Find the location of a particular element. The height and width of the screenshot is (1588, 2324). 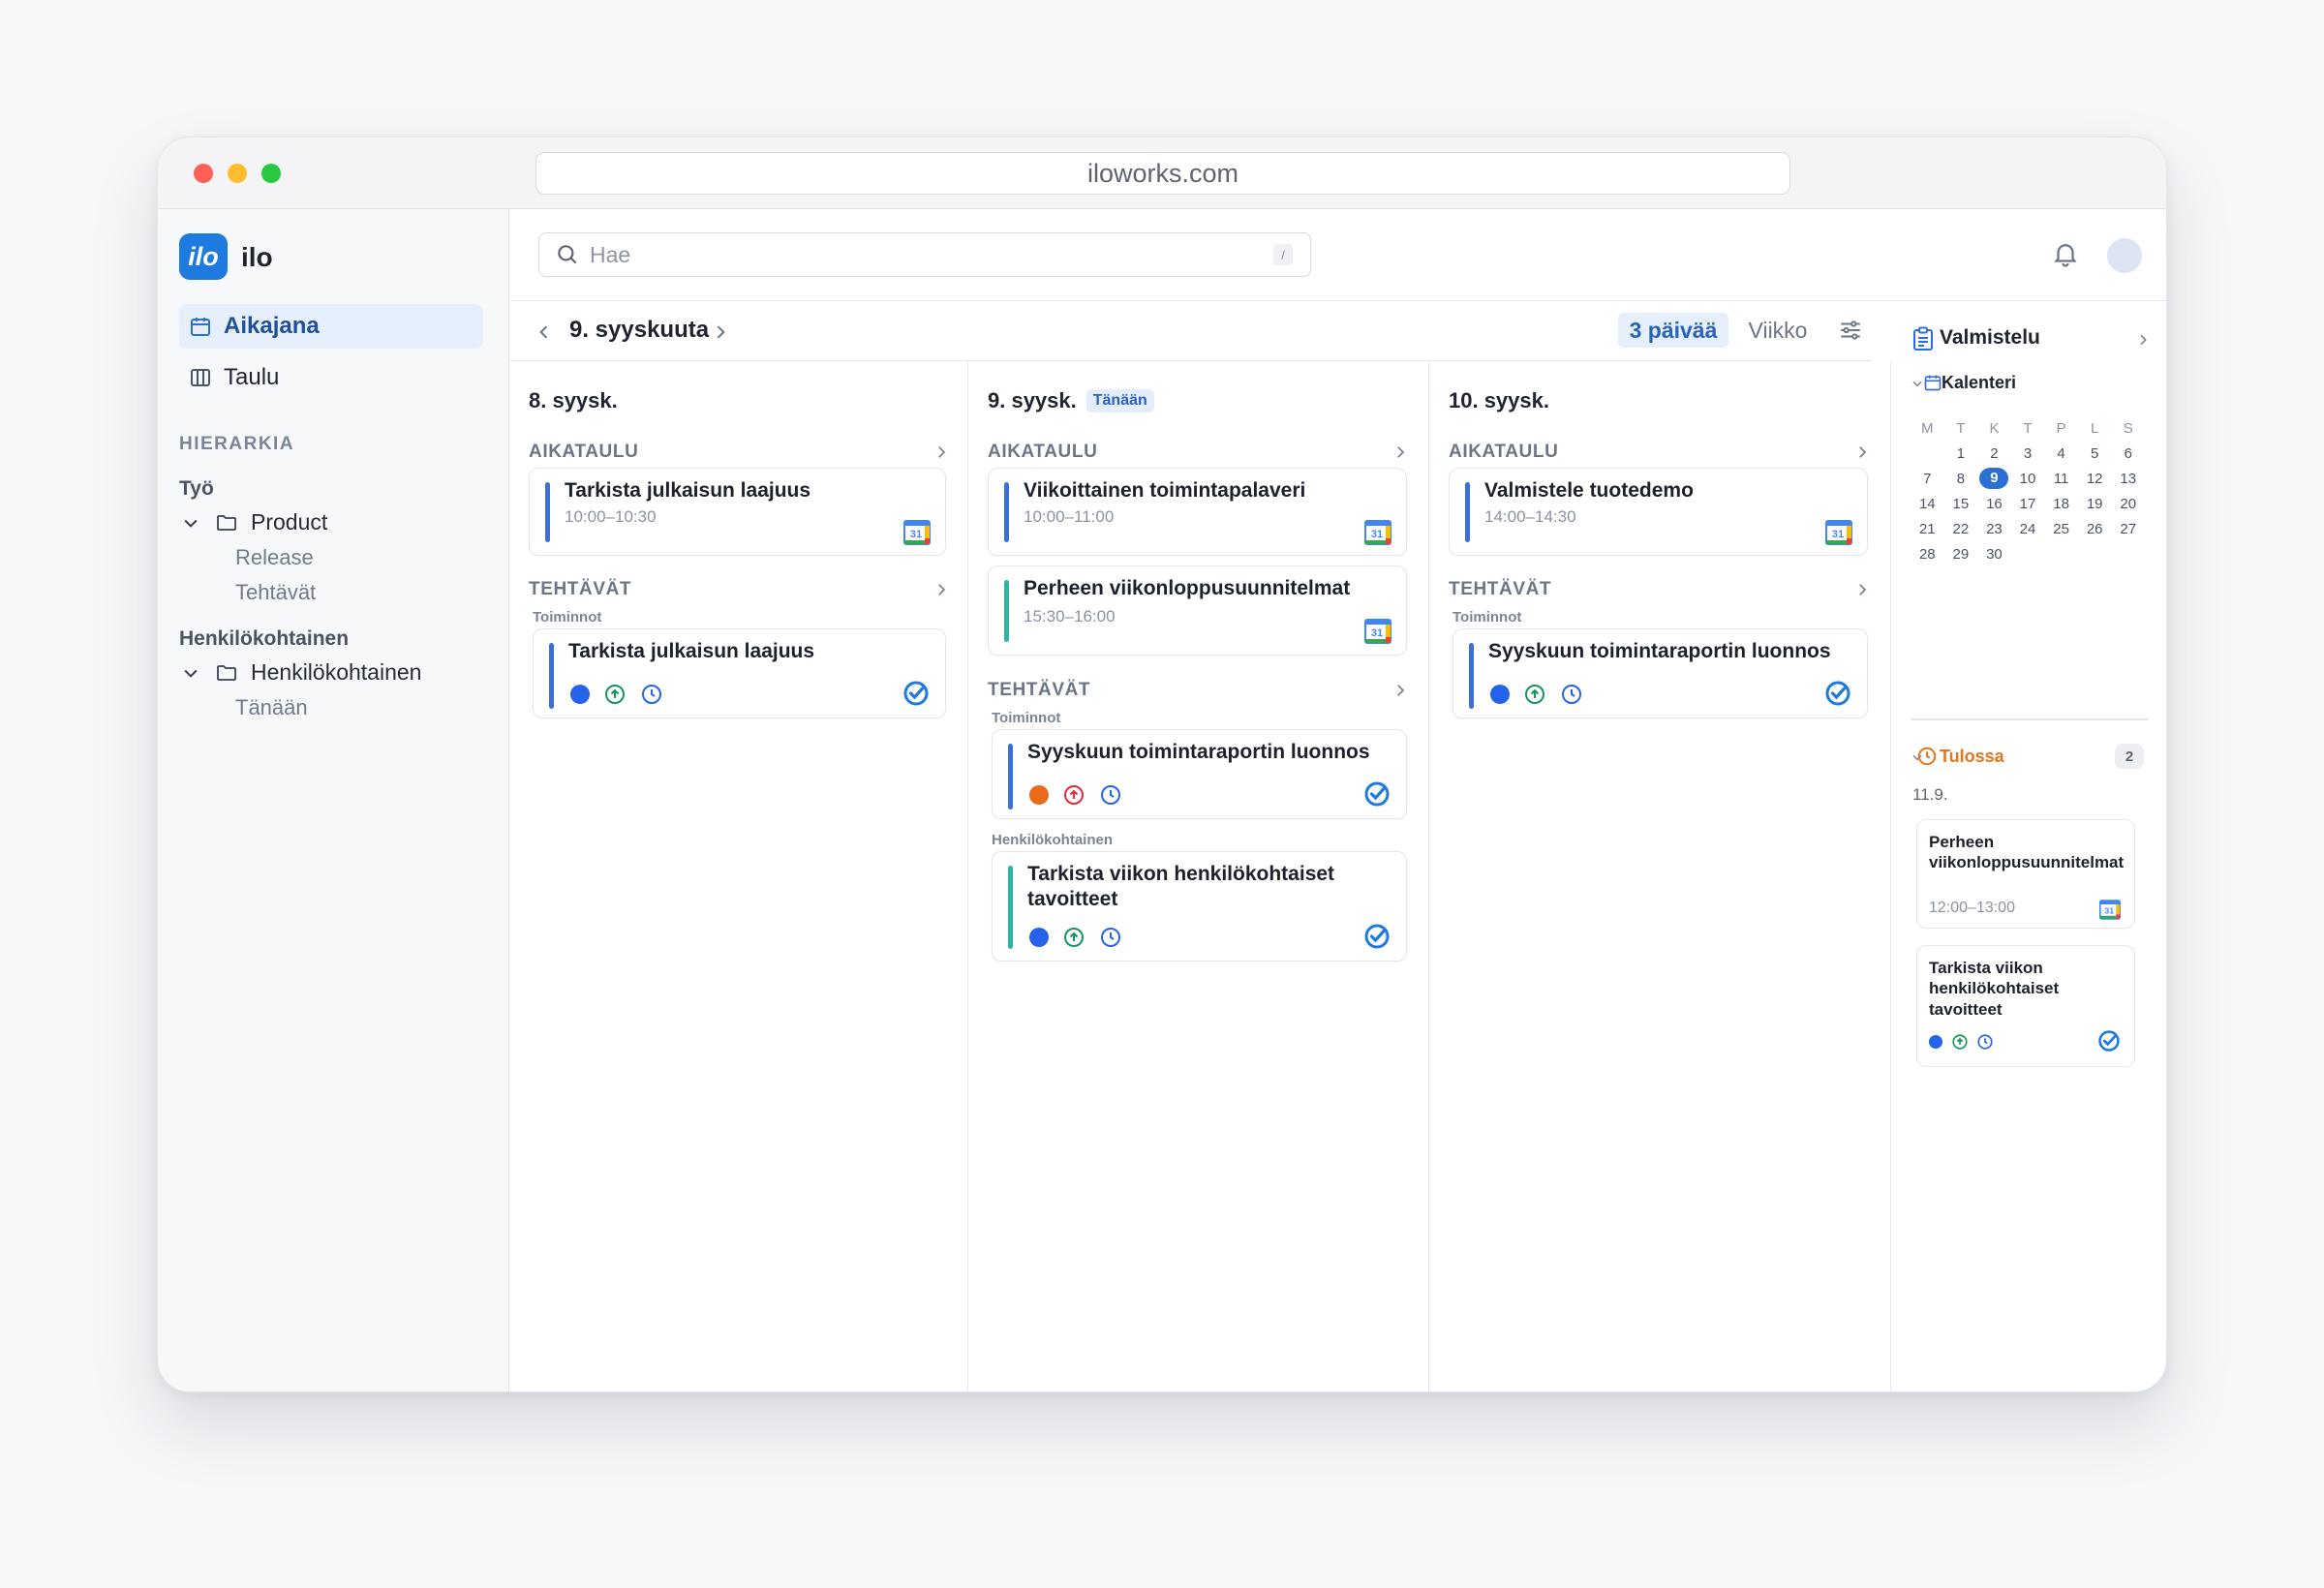

day-cell: 18 is located at coordinates (2061, 504).